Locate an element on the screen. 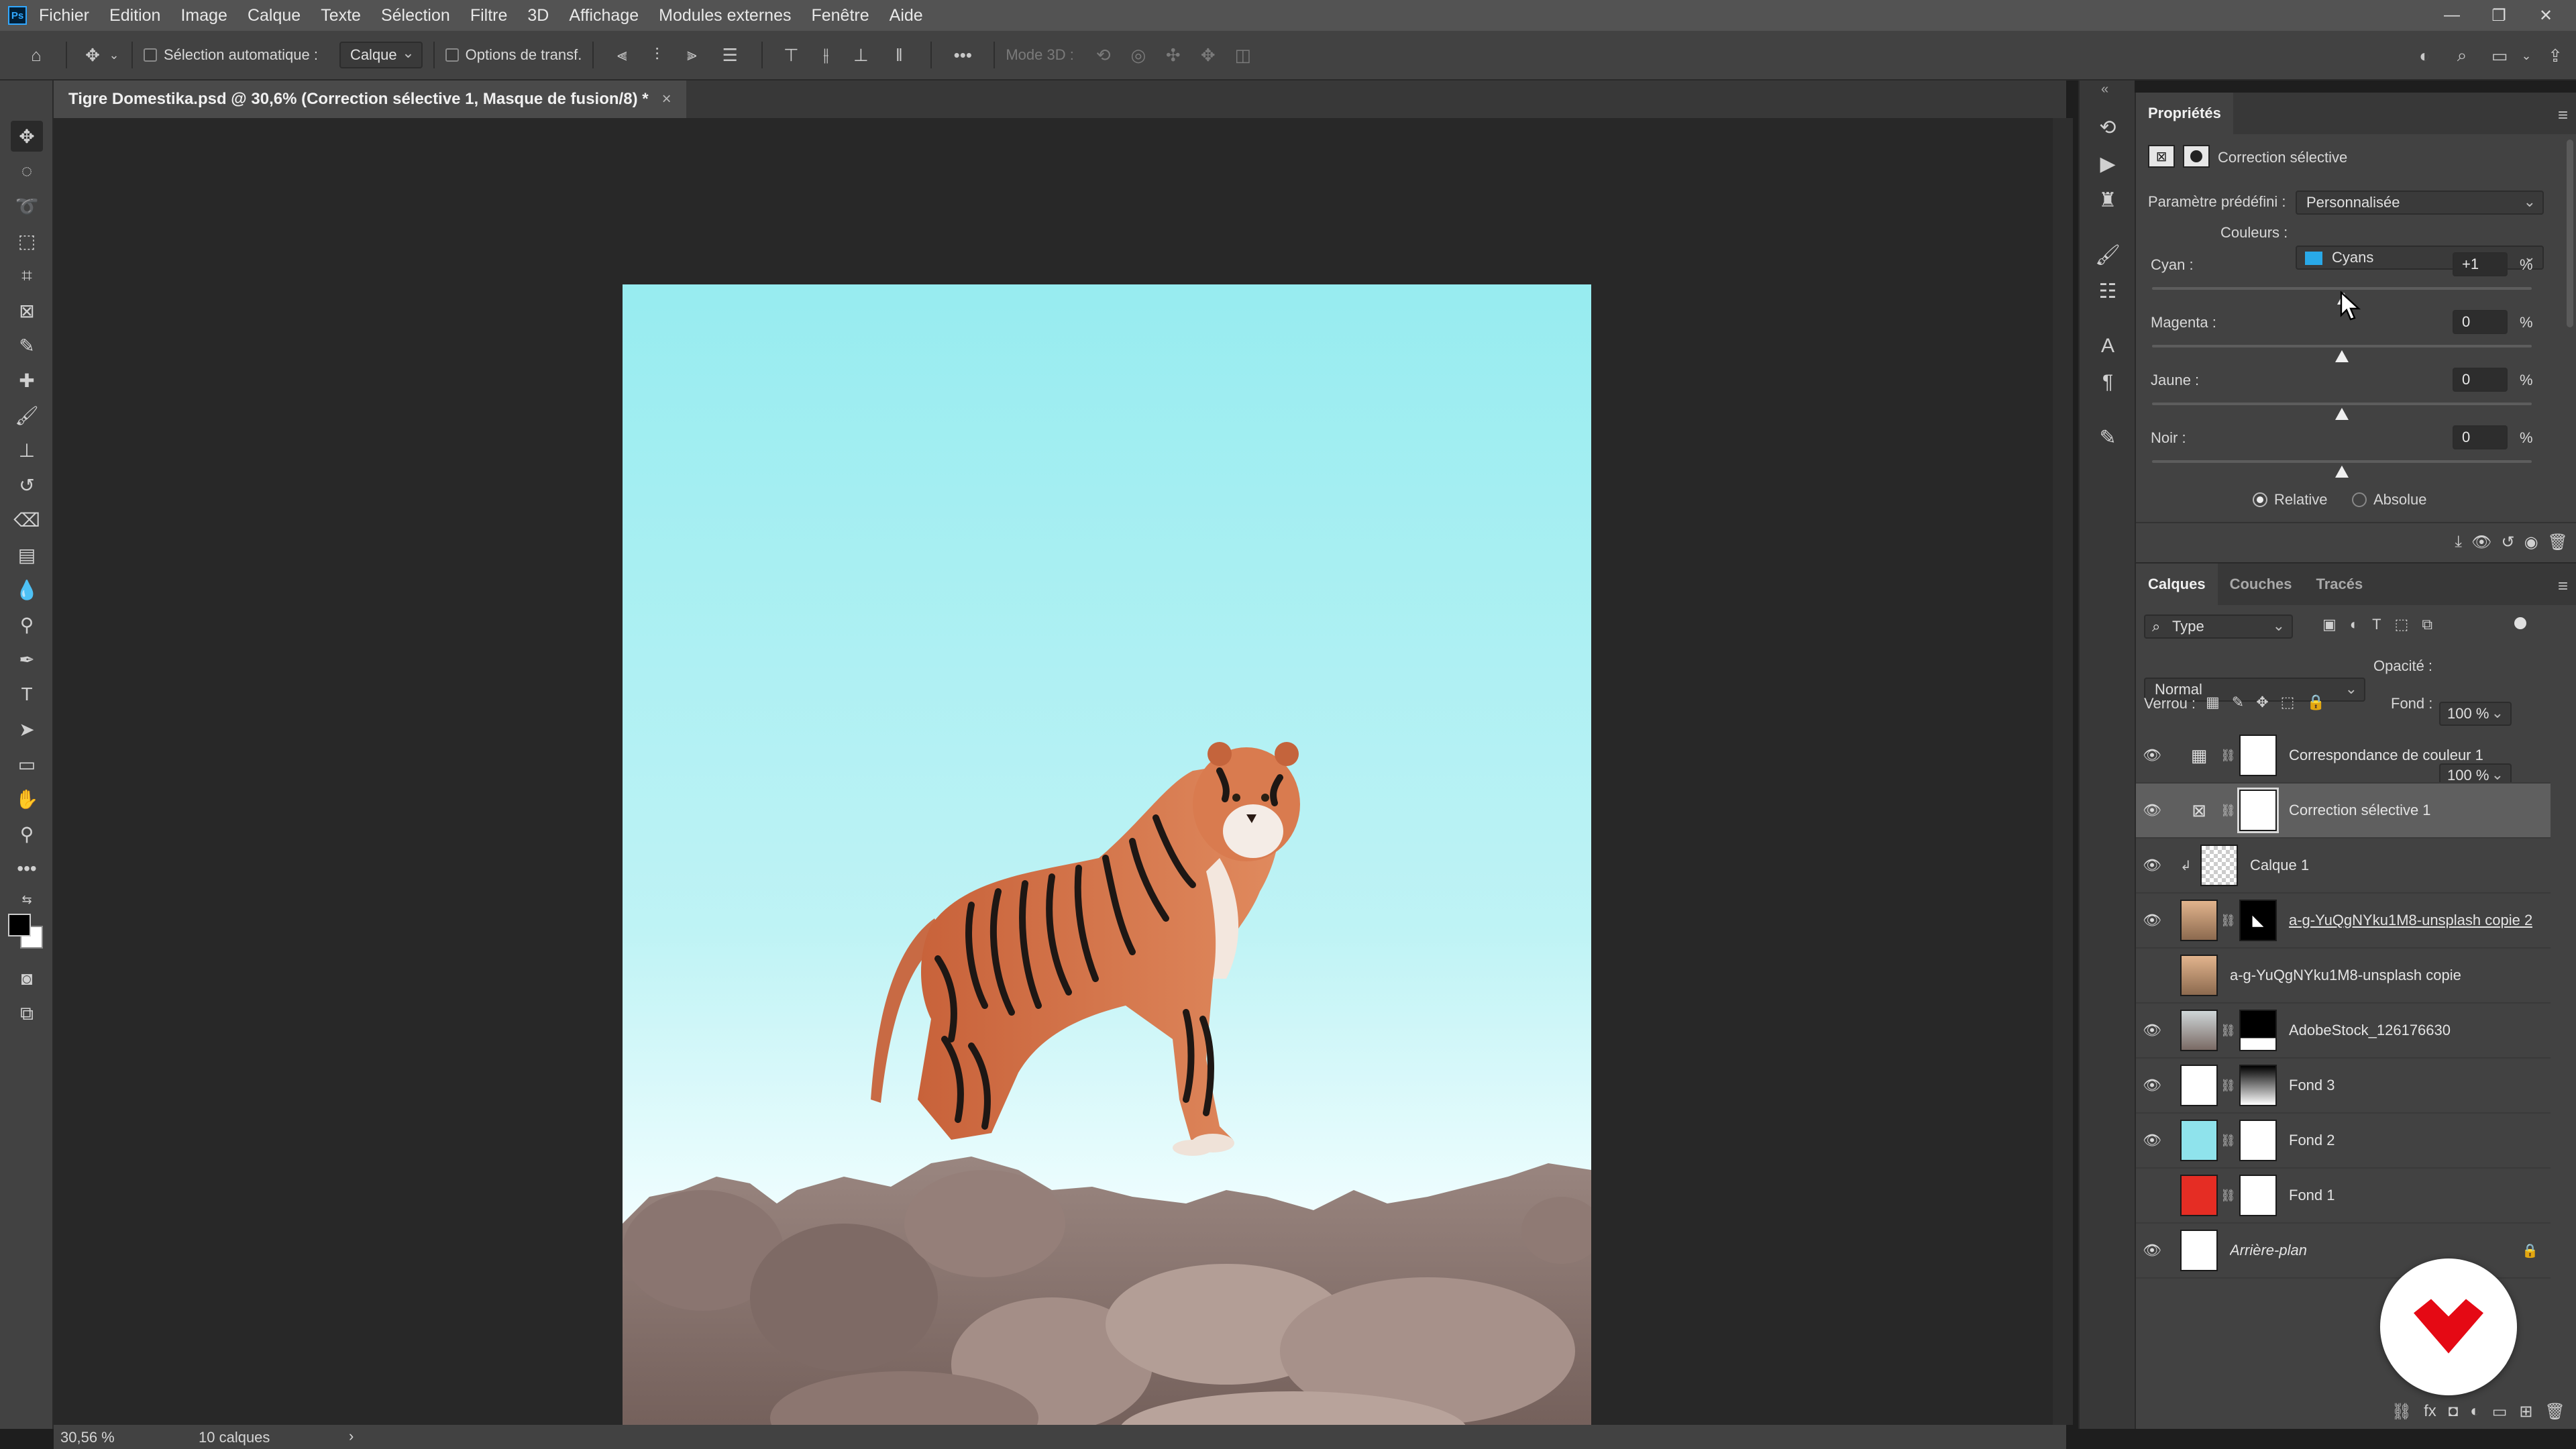  tab-properties: Propriétés is located at coordinates (2184, 113).